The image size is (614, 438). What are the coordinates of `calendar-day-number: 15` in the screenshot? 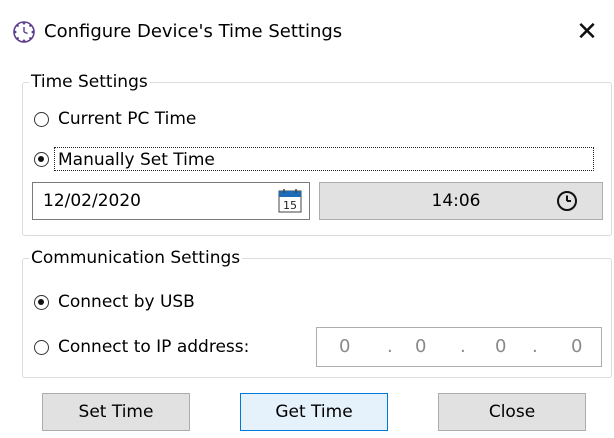 It's located at (290, 205).